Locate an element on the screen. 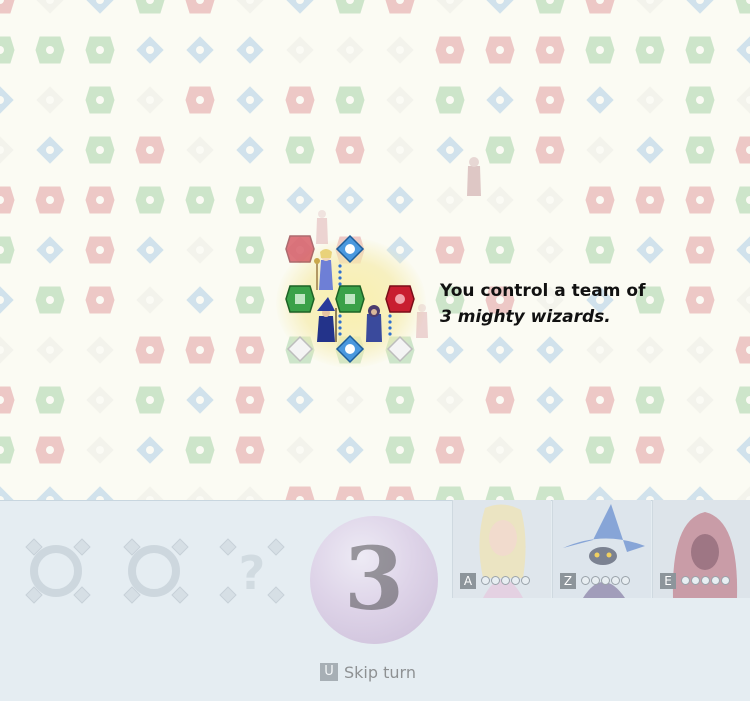 This screenshot has height=701, width=750. tutorial-message: You control a team of 3 mighty wizards. is located at coordinates (542, 304).